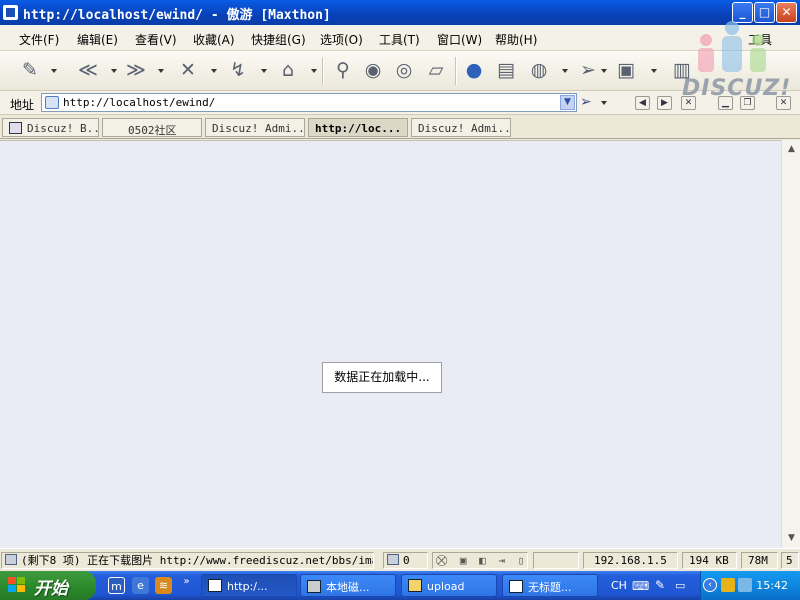  Describe the element at coordinates (556, 560) in the screenshot. I see `status-empty` at that location.